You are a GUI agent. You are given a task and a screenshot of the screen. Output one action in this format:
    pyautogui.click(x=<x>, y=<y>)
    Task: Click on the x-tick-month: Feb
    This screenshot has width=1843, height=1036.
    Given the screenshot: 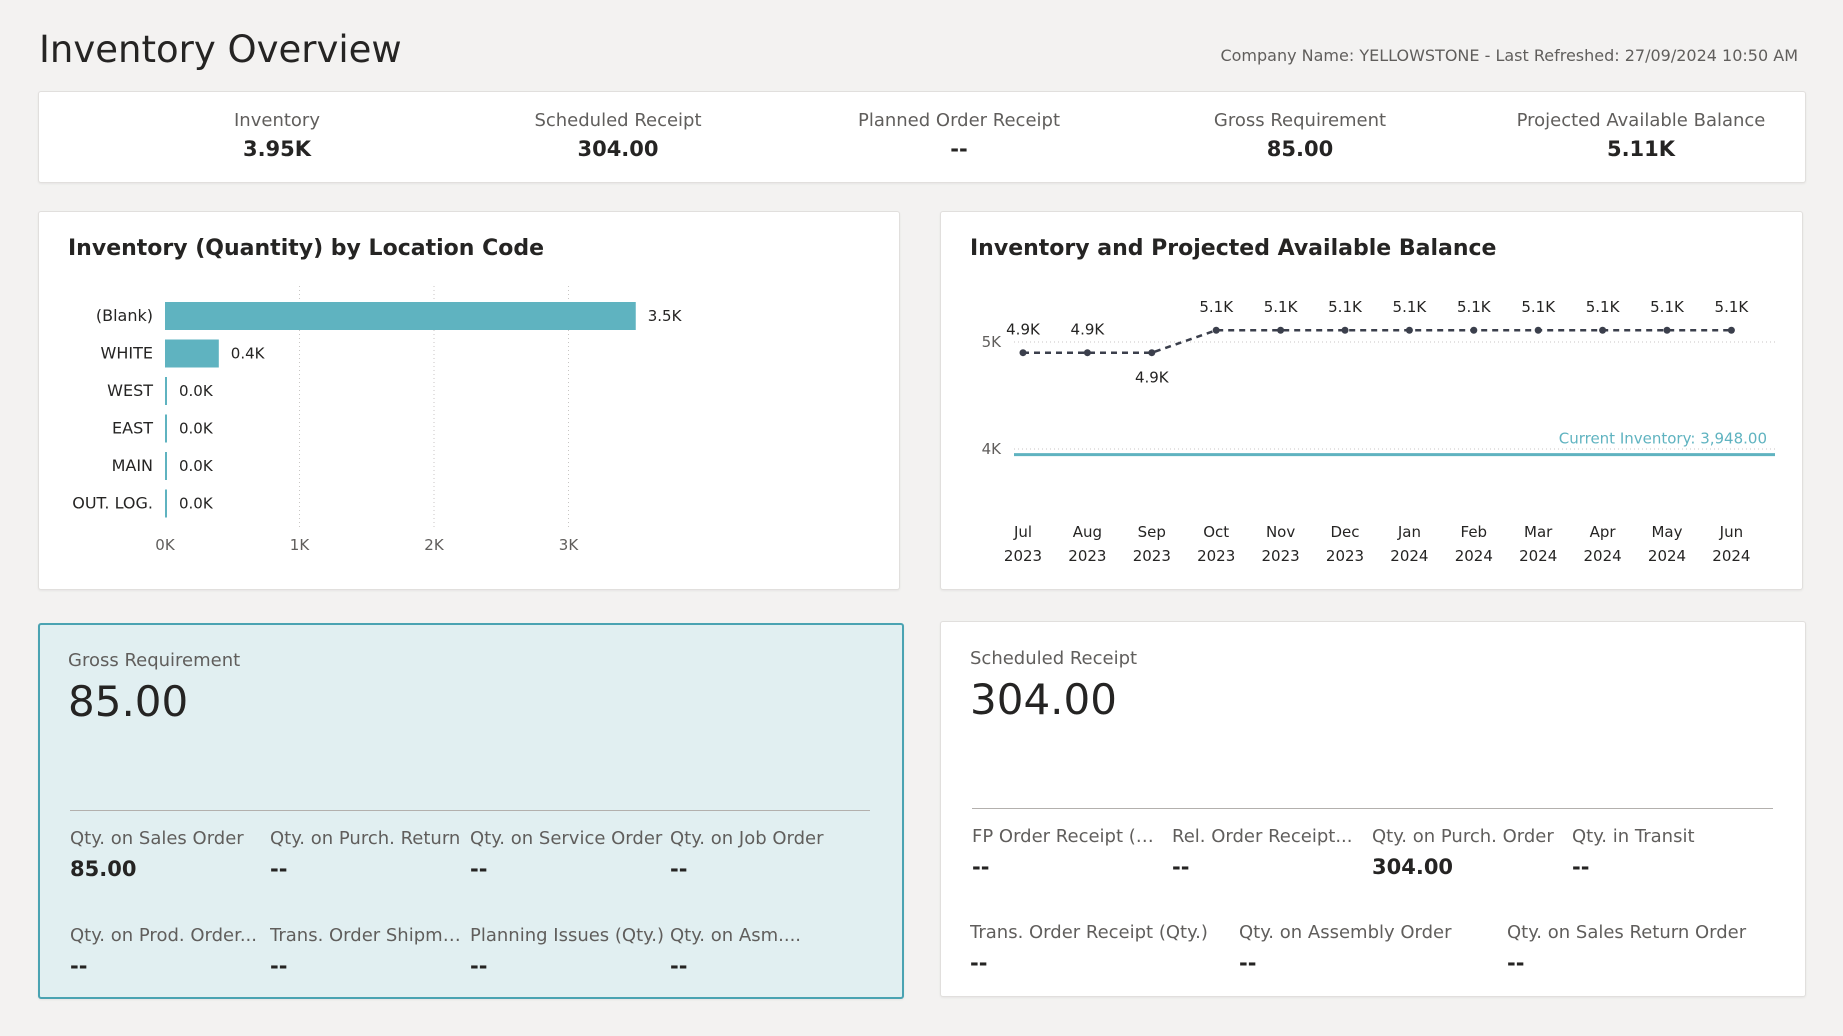 What is the action you would take?
    pyautogui.click(x=1474, y=532)
    